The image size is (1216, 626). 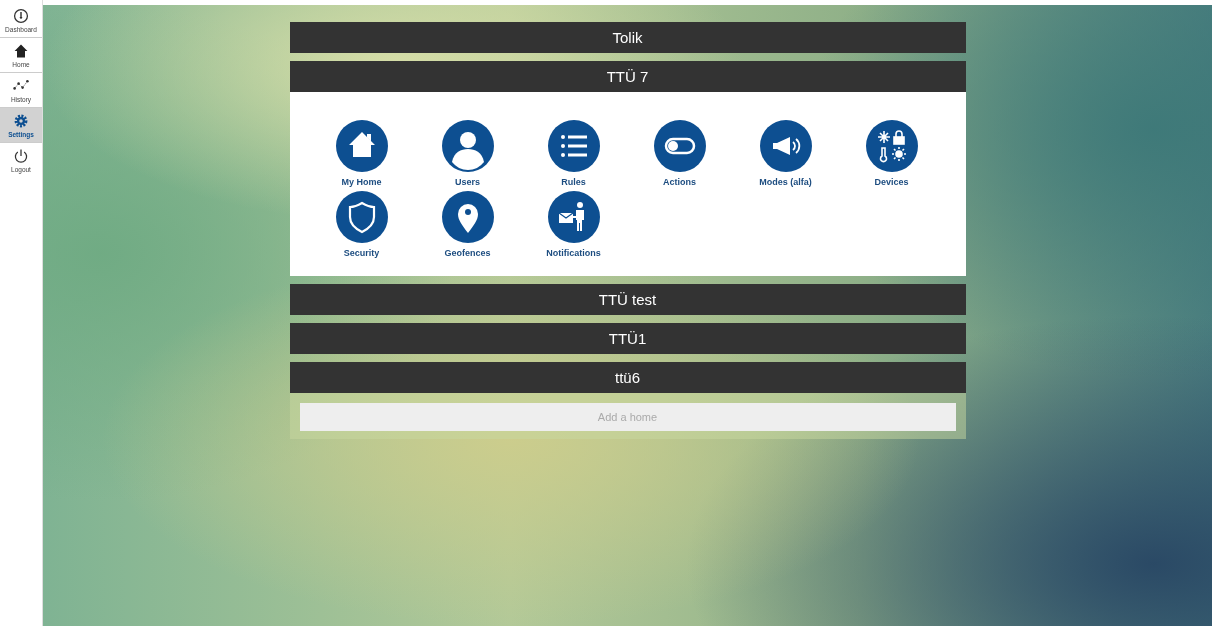 What do you see at coordinates (679, 146) in the screenshot?
I see `toggle-icon` at bounding box center [679, 146].